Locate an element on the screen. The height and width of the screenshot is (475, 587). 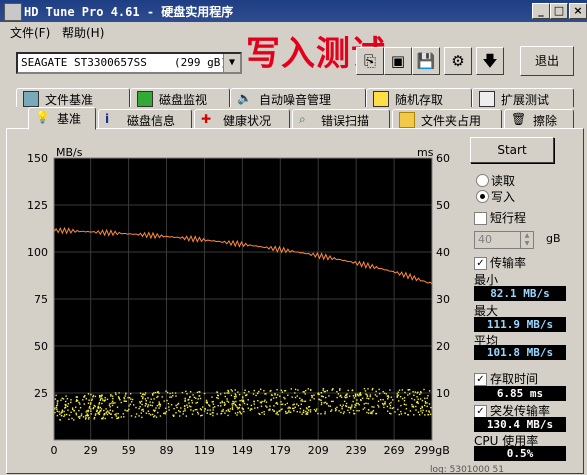
spin-down-icon: ▼ is located at coordinates (526, 244).